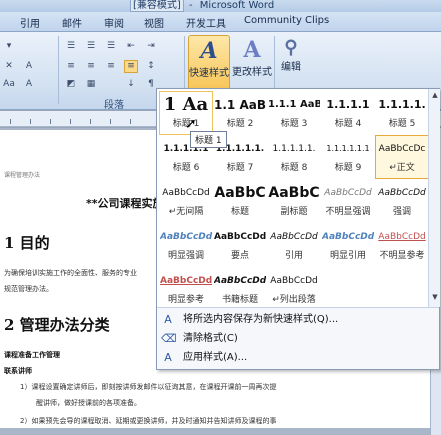  What do you see at coordinates (70, 273) in the screenshot?
I see `body-text-line: 为确保培训实施工作的全面性、服务的专业` at bounding box center [70, 273].